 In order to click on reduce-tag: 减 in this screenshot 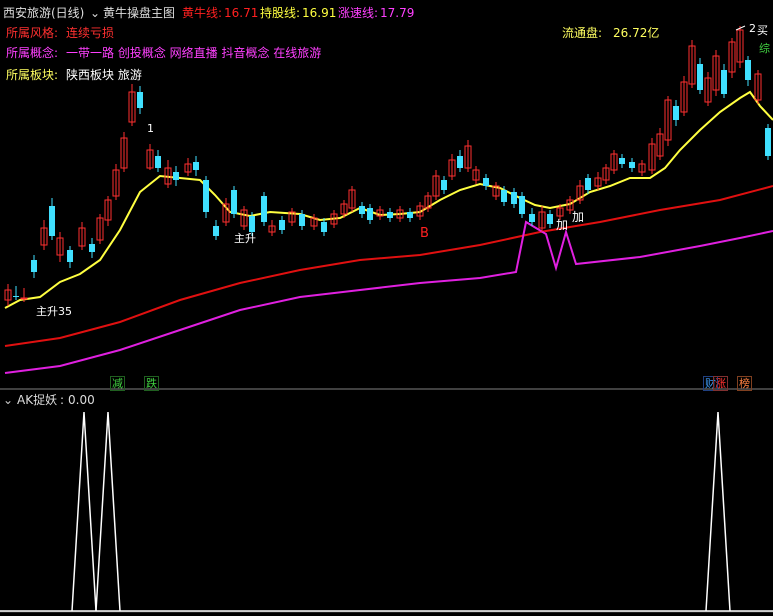, I will do `click(117, 383)`.